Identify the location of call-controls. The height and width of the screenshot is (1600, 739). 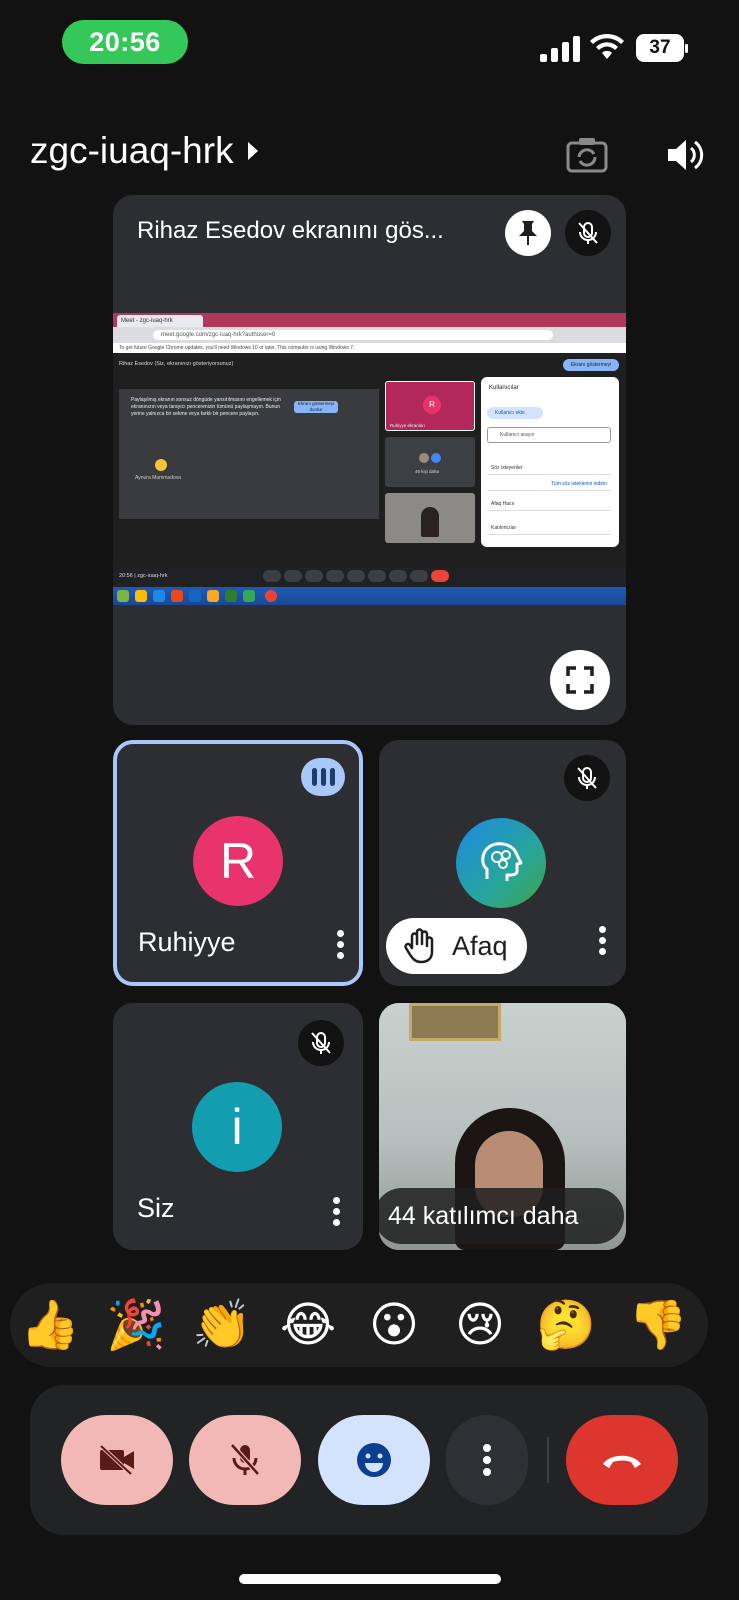
(369, 1460).